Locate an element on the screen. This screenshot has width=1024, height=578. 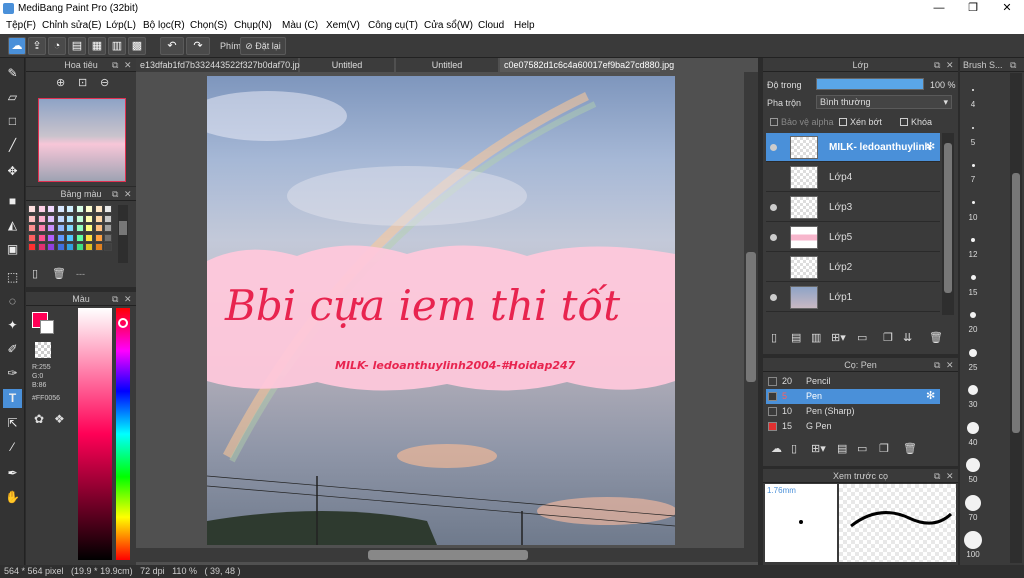
hue-slider is located at coordinates (123, 434).